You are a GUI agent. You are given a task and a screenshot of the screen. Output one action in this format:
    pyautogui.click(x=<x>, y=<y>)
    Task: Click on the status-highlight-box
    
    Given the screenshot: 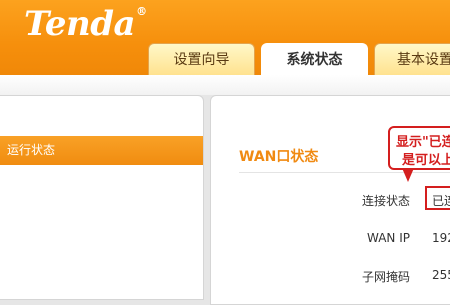 What is the action you would take?
    pyautogui.click(x=437, y=198)
    